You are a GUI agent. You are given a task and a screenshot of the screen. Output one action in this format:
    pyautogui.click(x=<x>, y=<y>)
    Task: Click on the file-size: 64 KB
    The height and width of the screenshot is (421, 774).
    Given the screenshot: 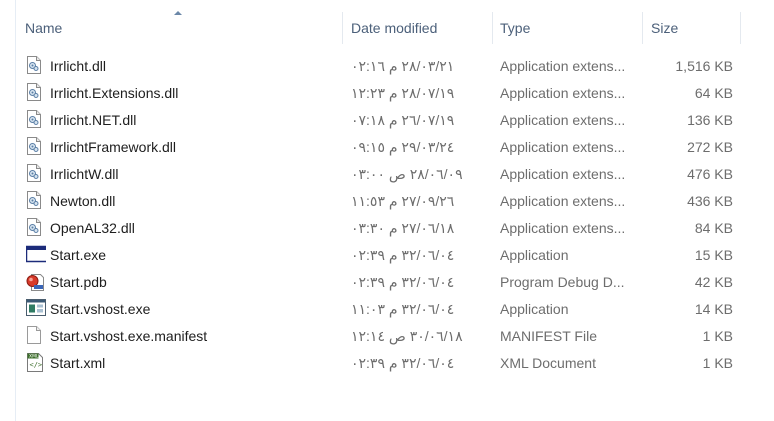 What is the action you would take?
    pyautogui.click(x=713, y=93)
    